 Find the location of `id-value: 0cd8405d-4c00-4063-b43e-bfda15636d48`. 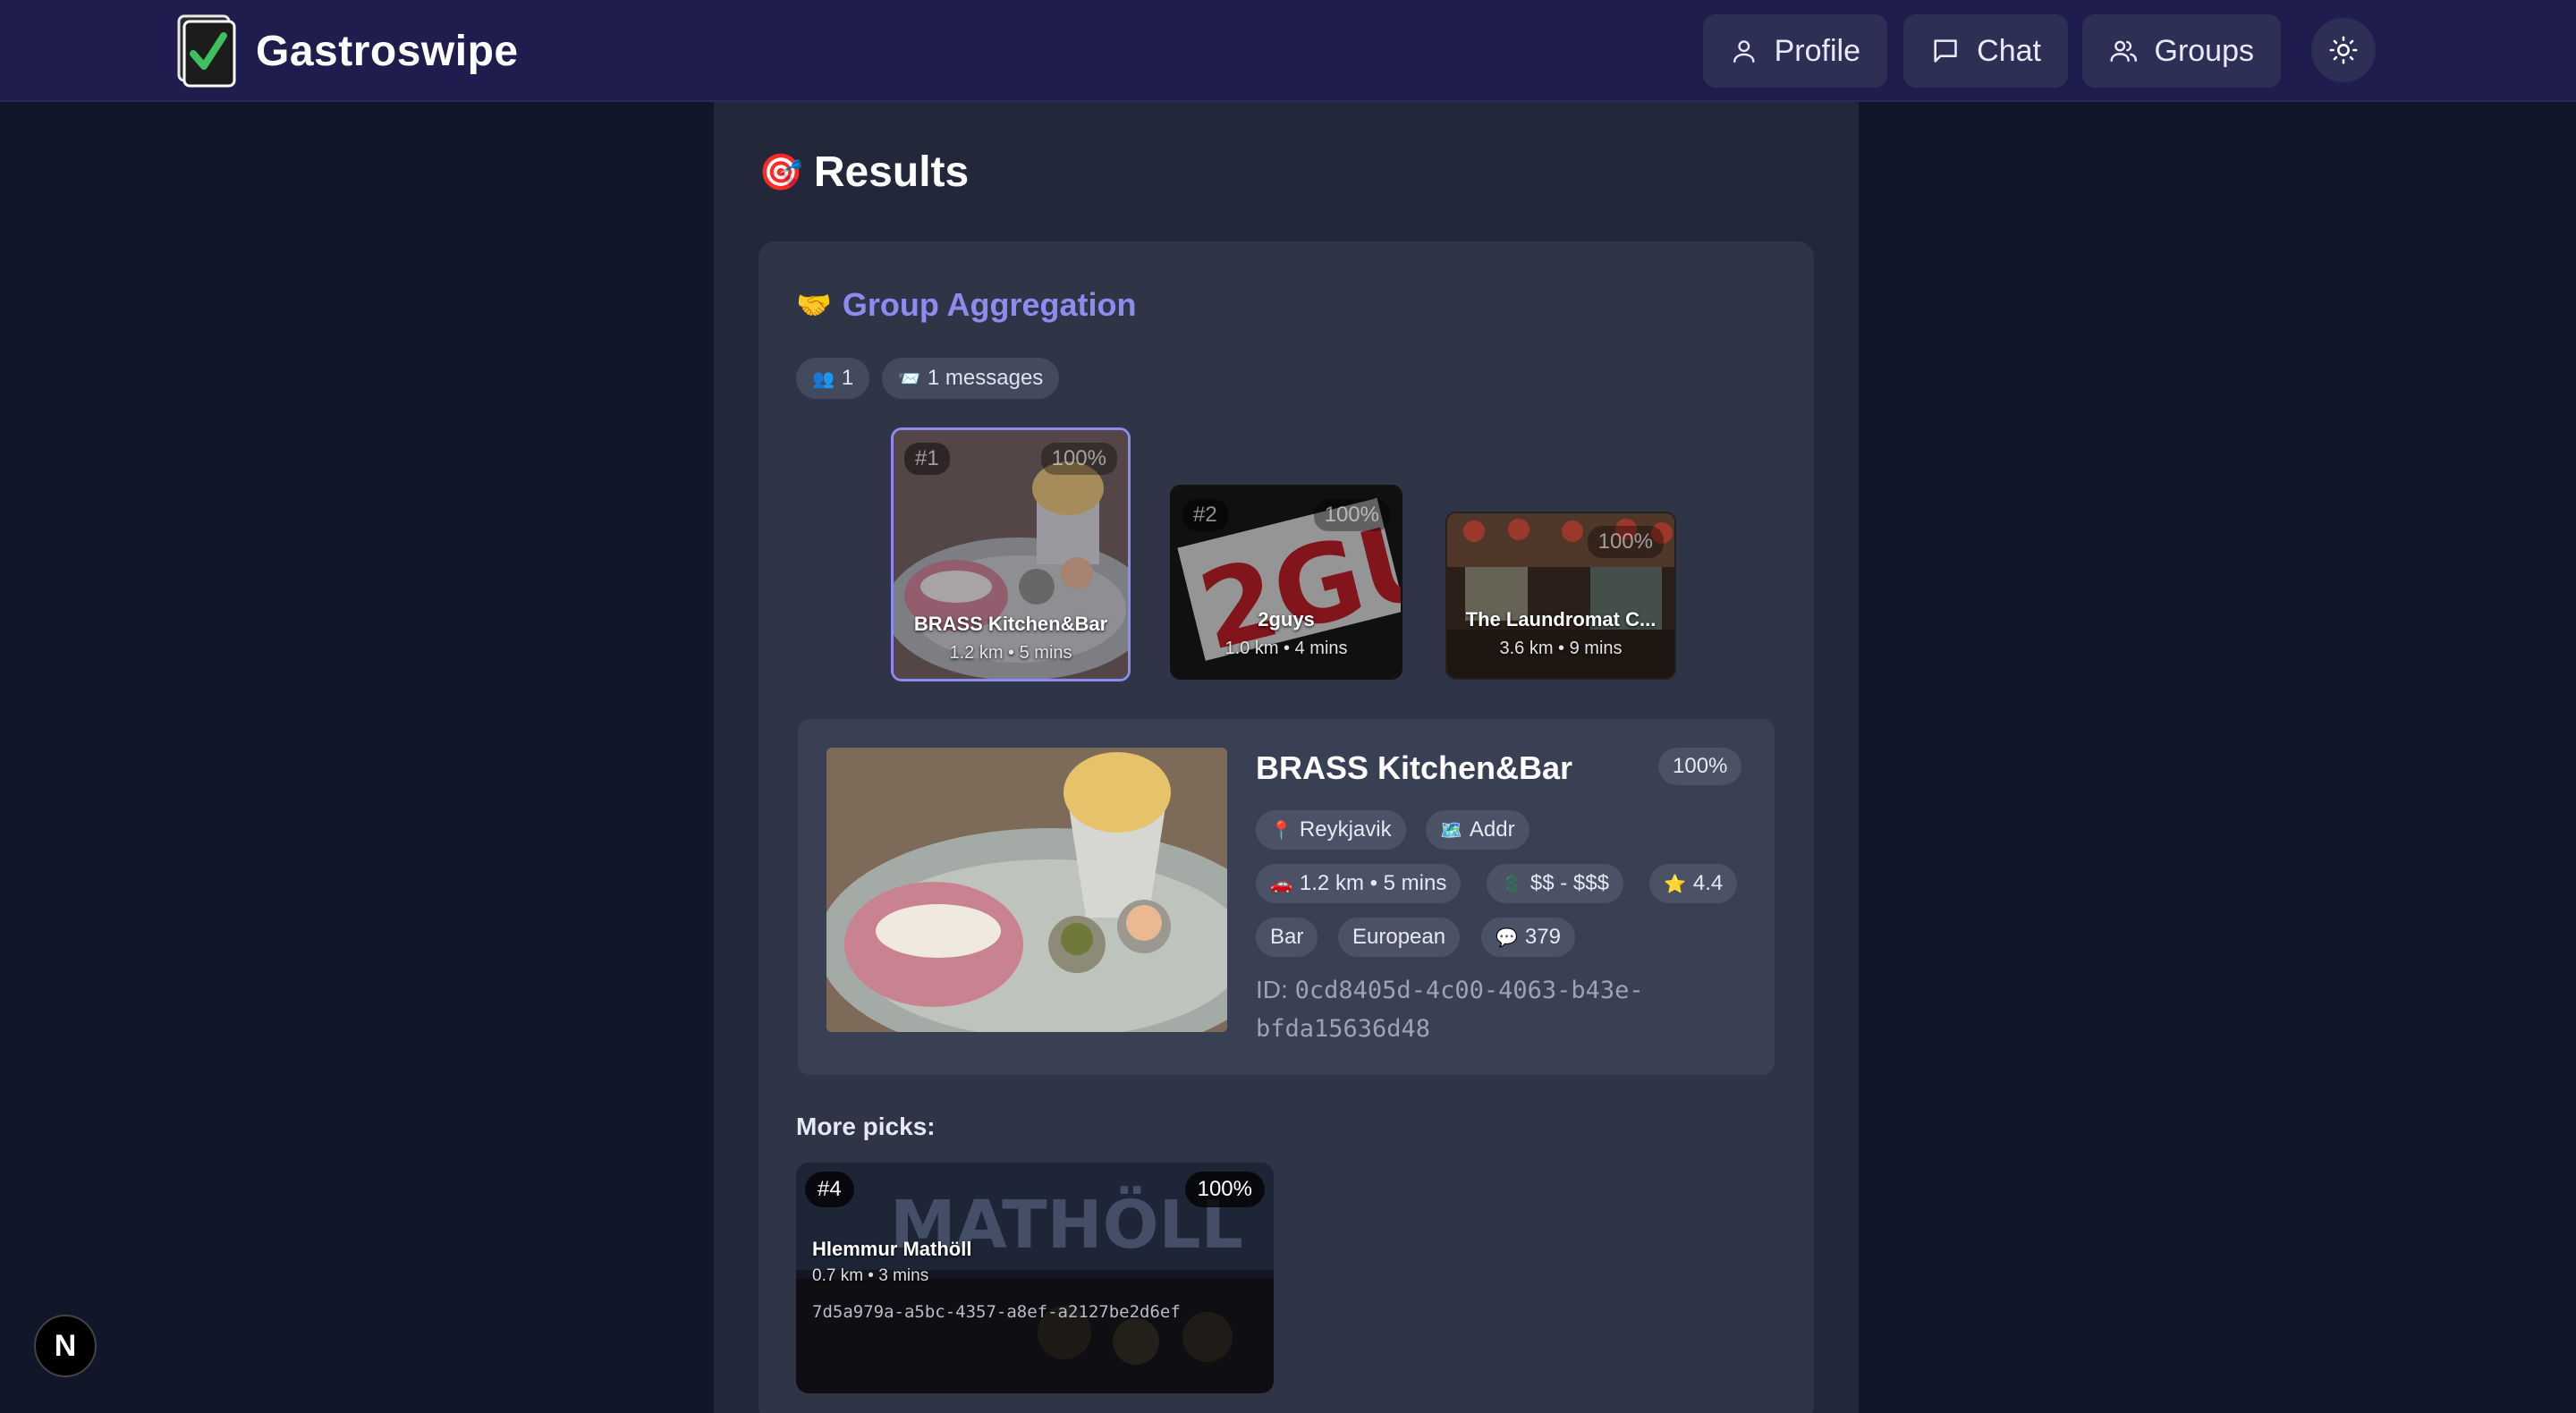

id-value: 0cd8405d-4c00-4063-b43e-bfda15636d48 is located at coordinates (1450, 1010).